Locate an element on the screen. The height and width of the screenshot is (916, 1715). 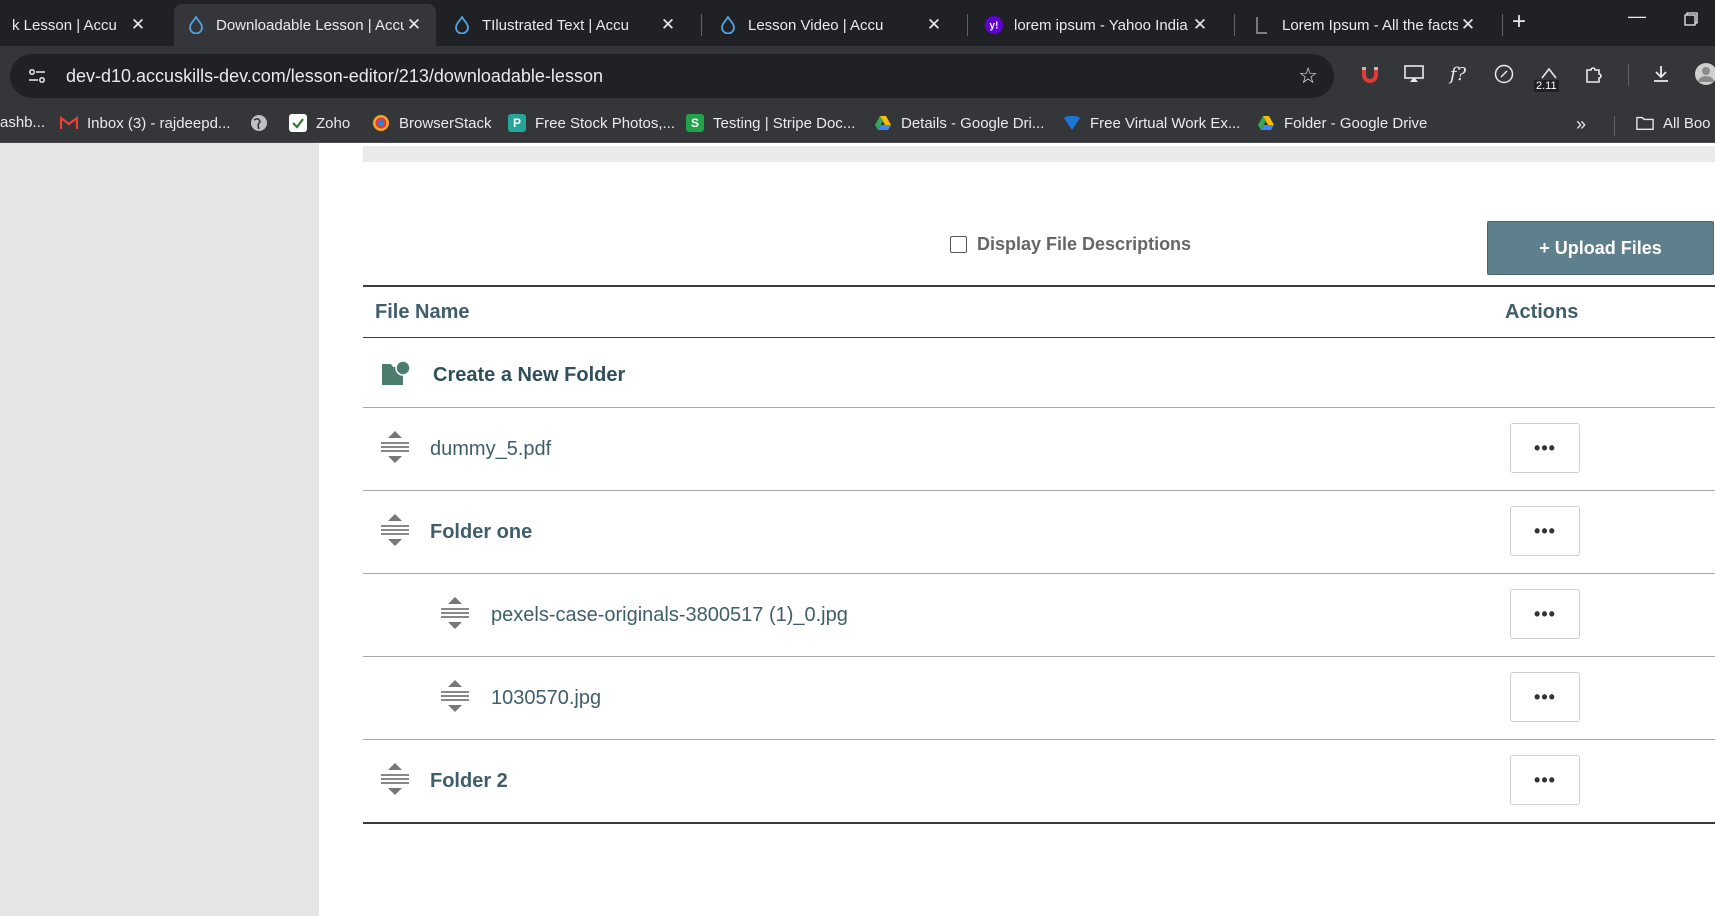
folder-name: Folder 2 is located at coordinates (469, 781).